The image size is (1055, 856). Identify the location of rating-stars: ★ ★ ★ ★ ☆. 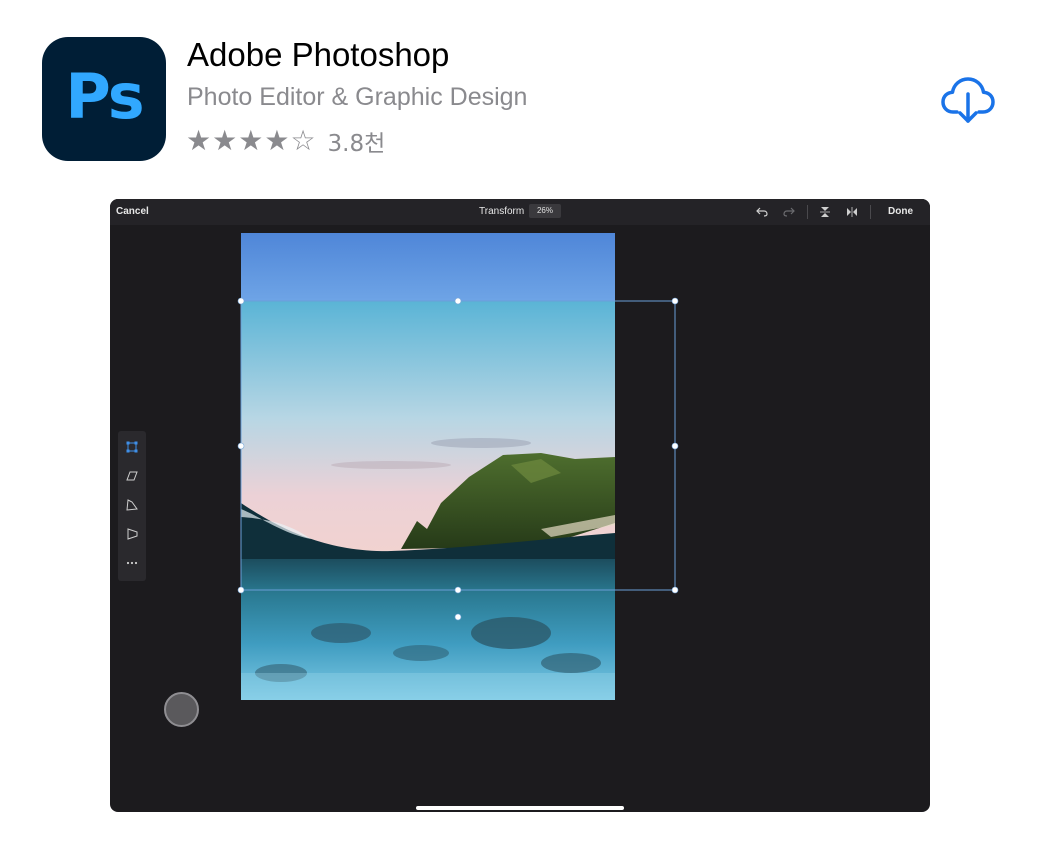
(251, 141).